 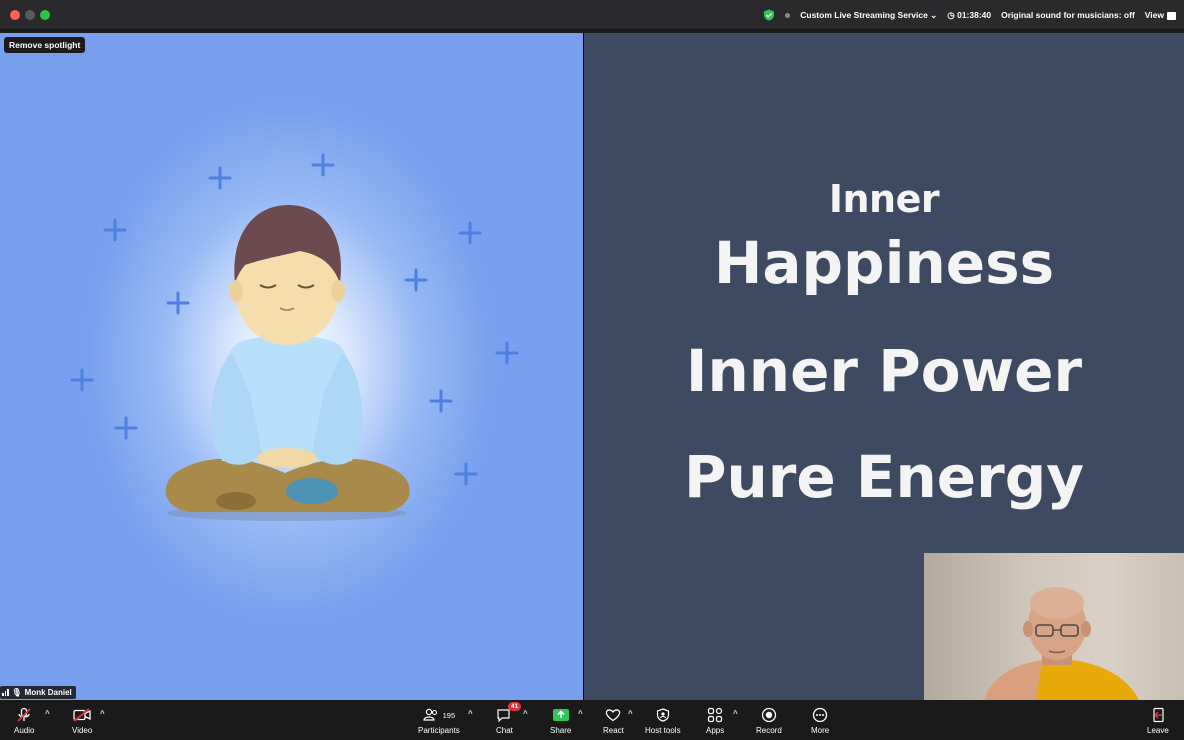 I want to click on original-sound-toggle: Original sound for musicians: off, so click(x=1068, y=15).